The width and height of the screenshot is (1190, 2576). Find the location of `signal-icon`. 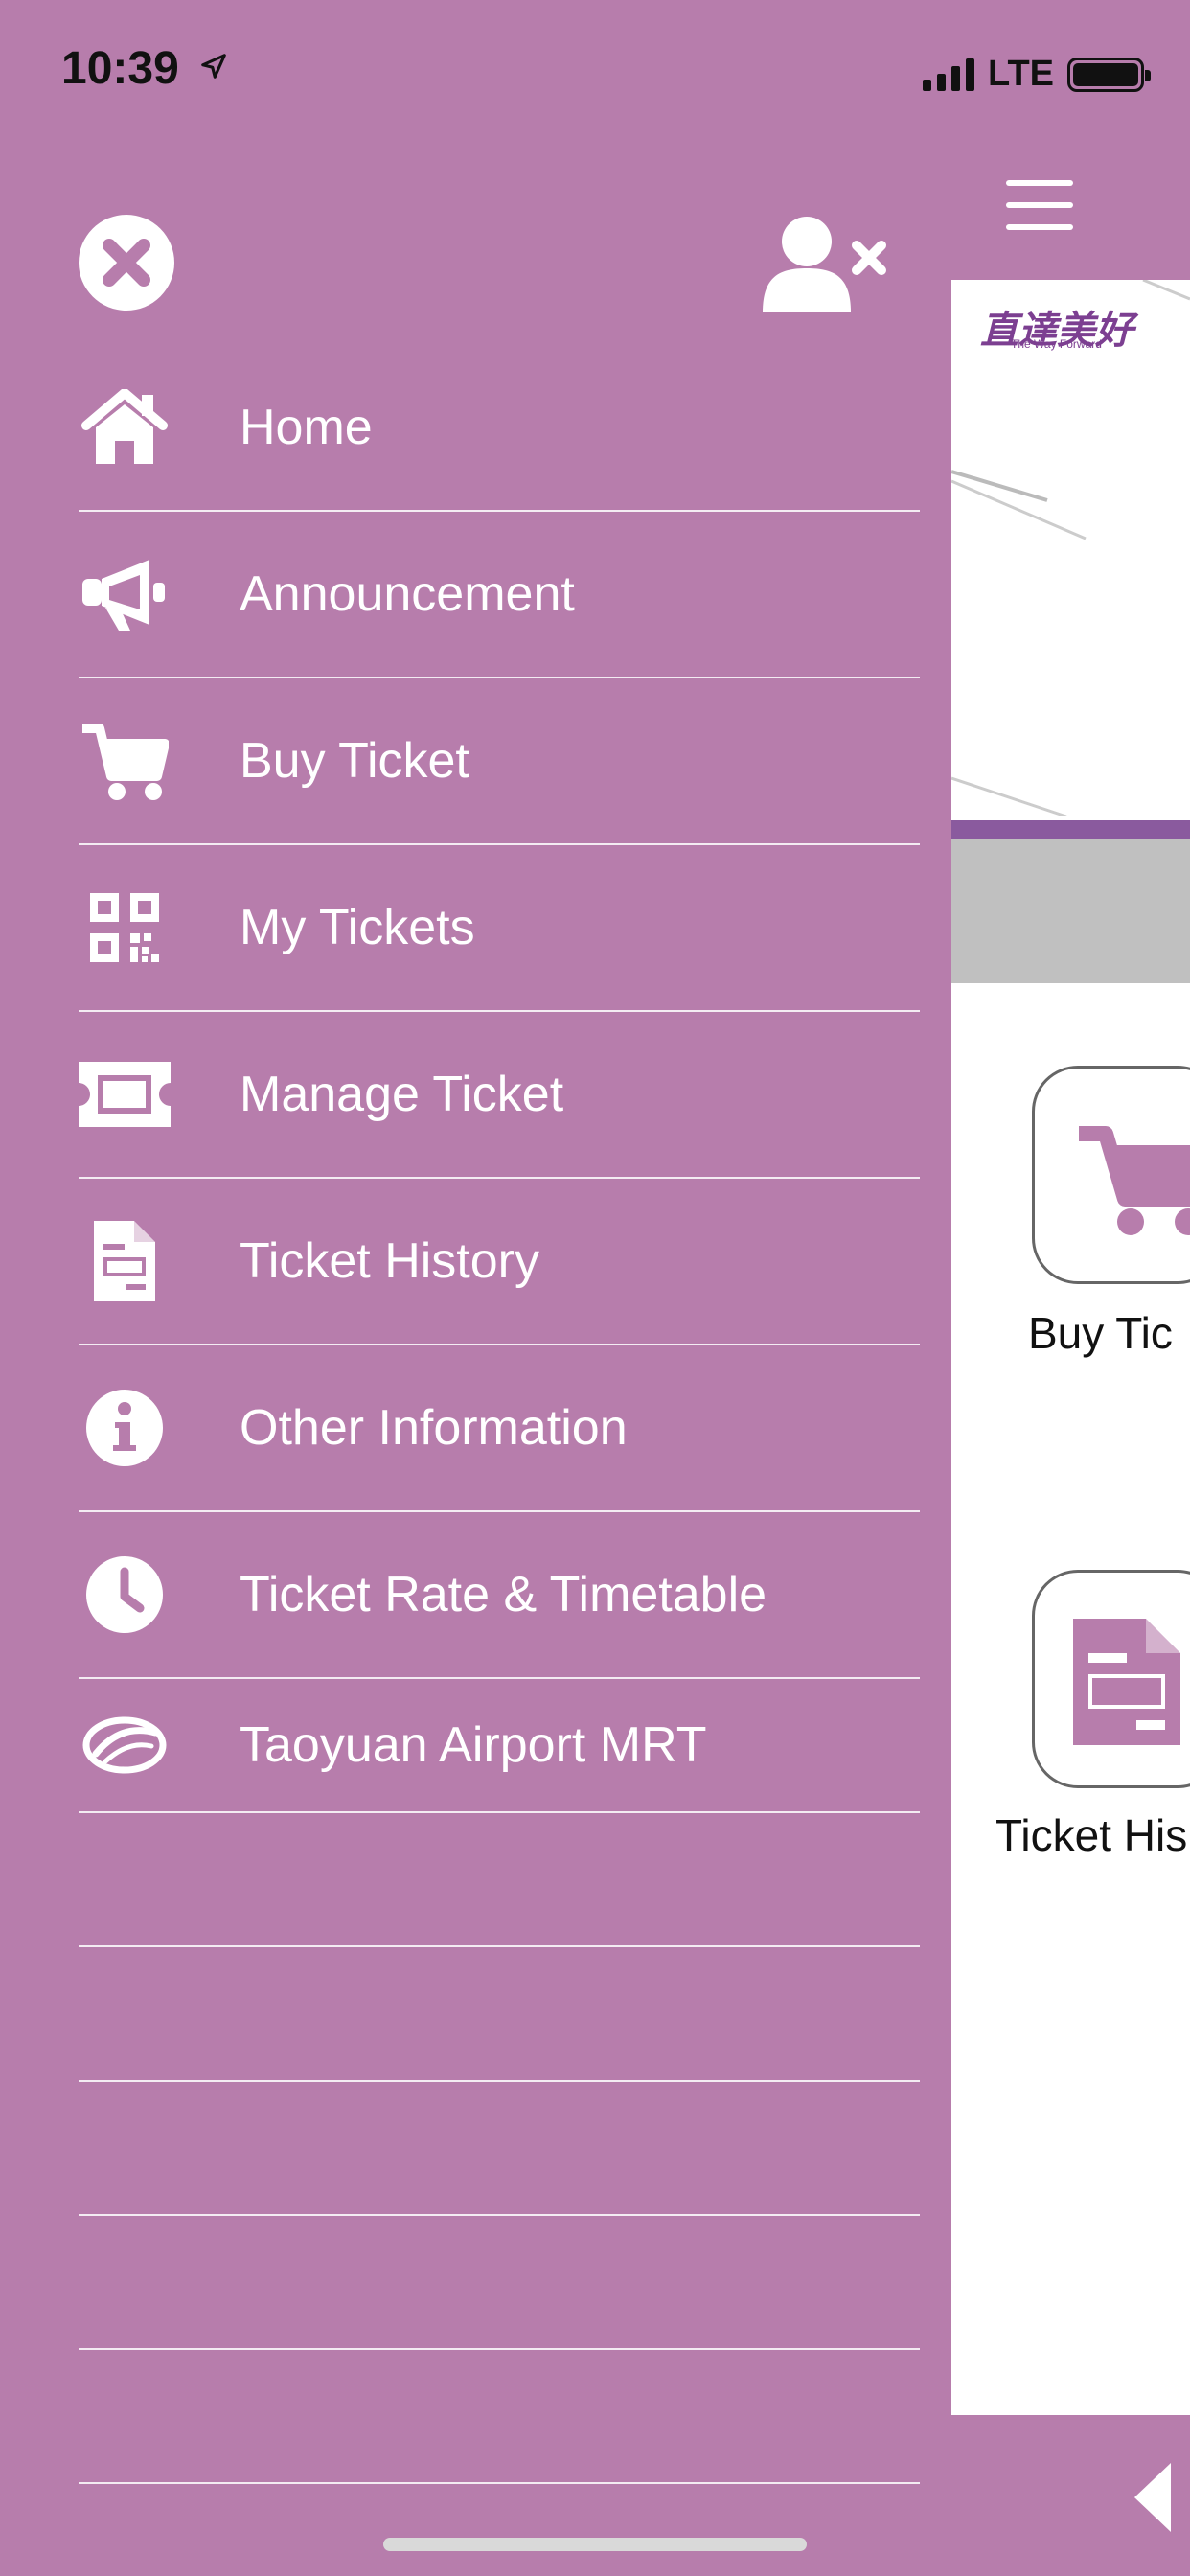

signal-icon is located at coordinates (949, 74).